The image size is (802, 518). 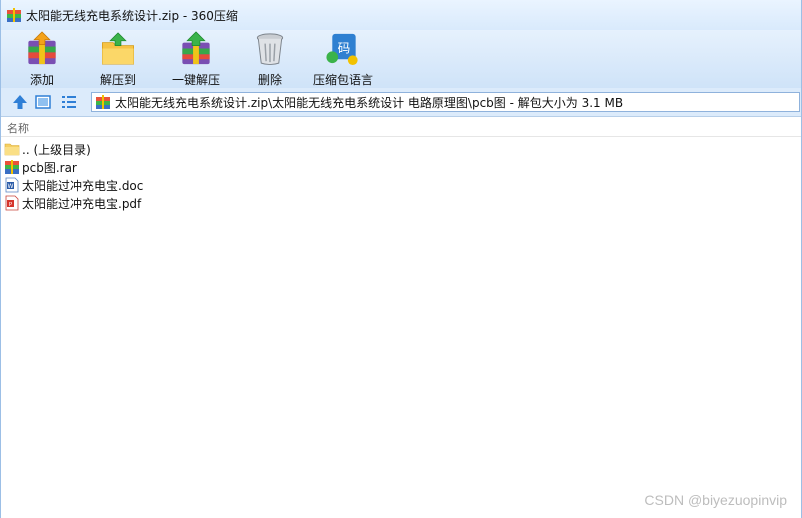 What do you see at coordinates (401, 167) in the screenshot?
I see `list-item-rar: pcb图.rar` at bounding box center [401, 167].